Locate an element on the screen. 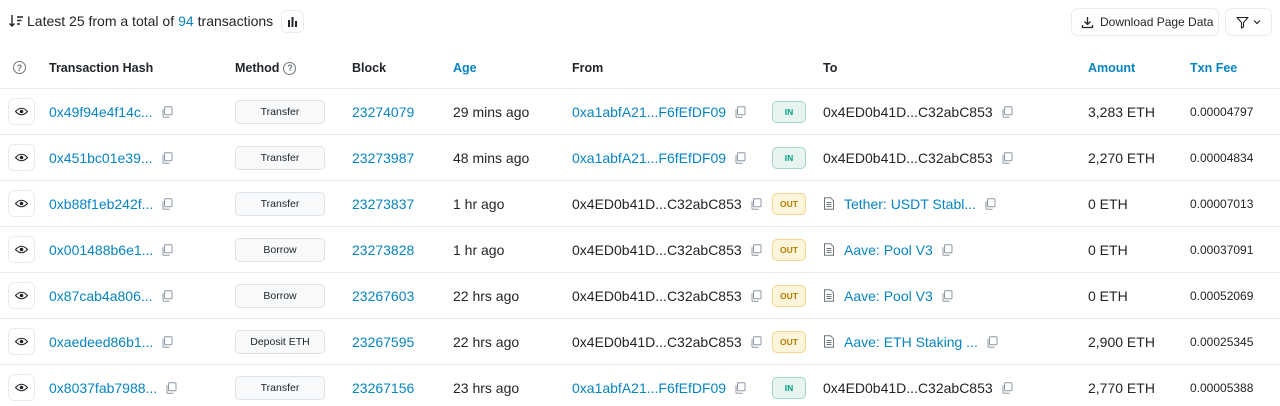 The height and width of the screenshot is (406, 1280). amount-cell: 2,770 ETH is located at coordinates (1121, 387).